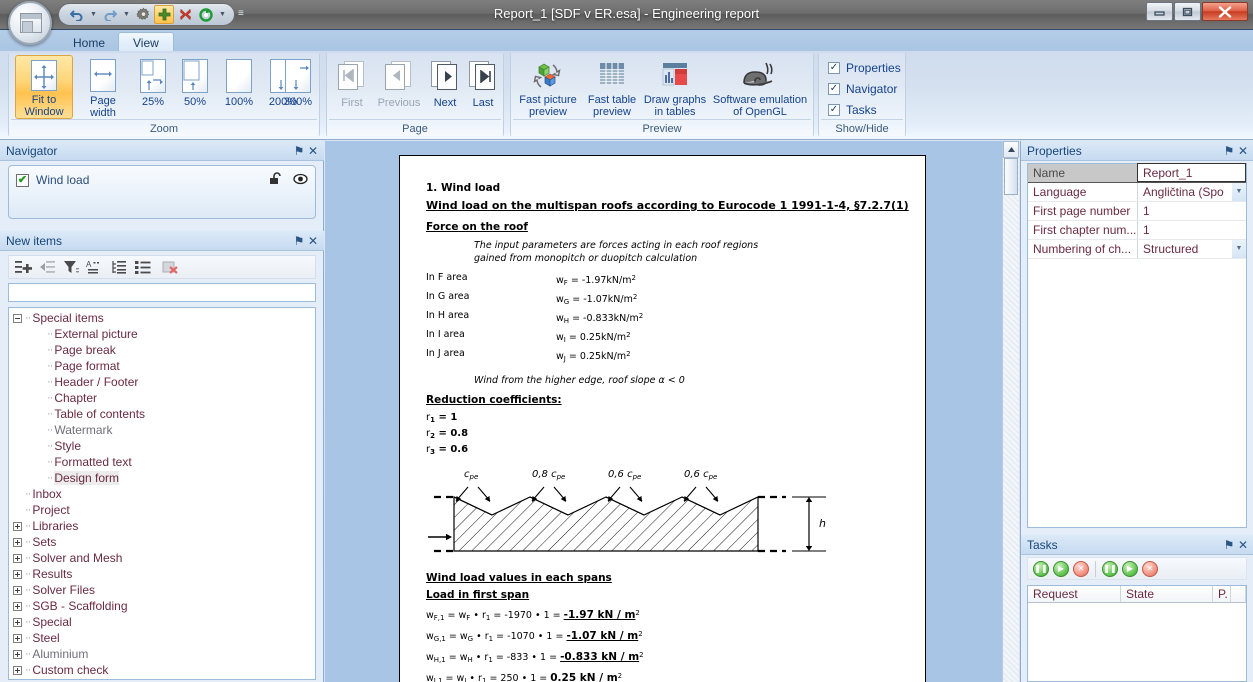 This screenshot has width=1253, height=682. What do you see at coordinates (239, 87) in the screenshot?
I see `zoom-100-button: 100%` at bounding box center [239, 87].